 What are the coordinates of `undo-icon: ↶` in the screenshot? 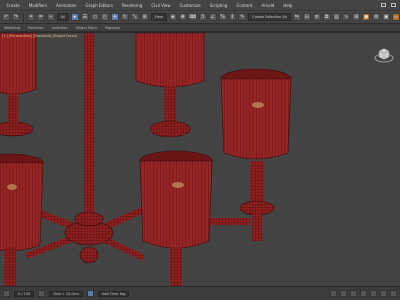 It's located at (6, 17).